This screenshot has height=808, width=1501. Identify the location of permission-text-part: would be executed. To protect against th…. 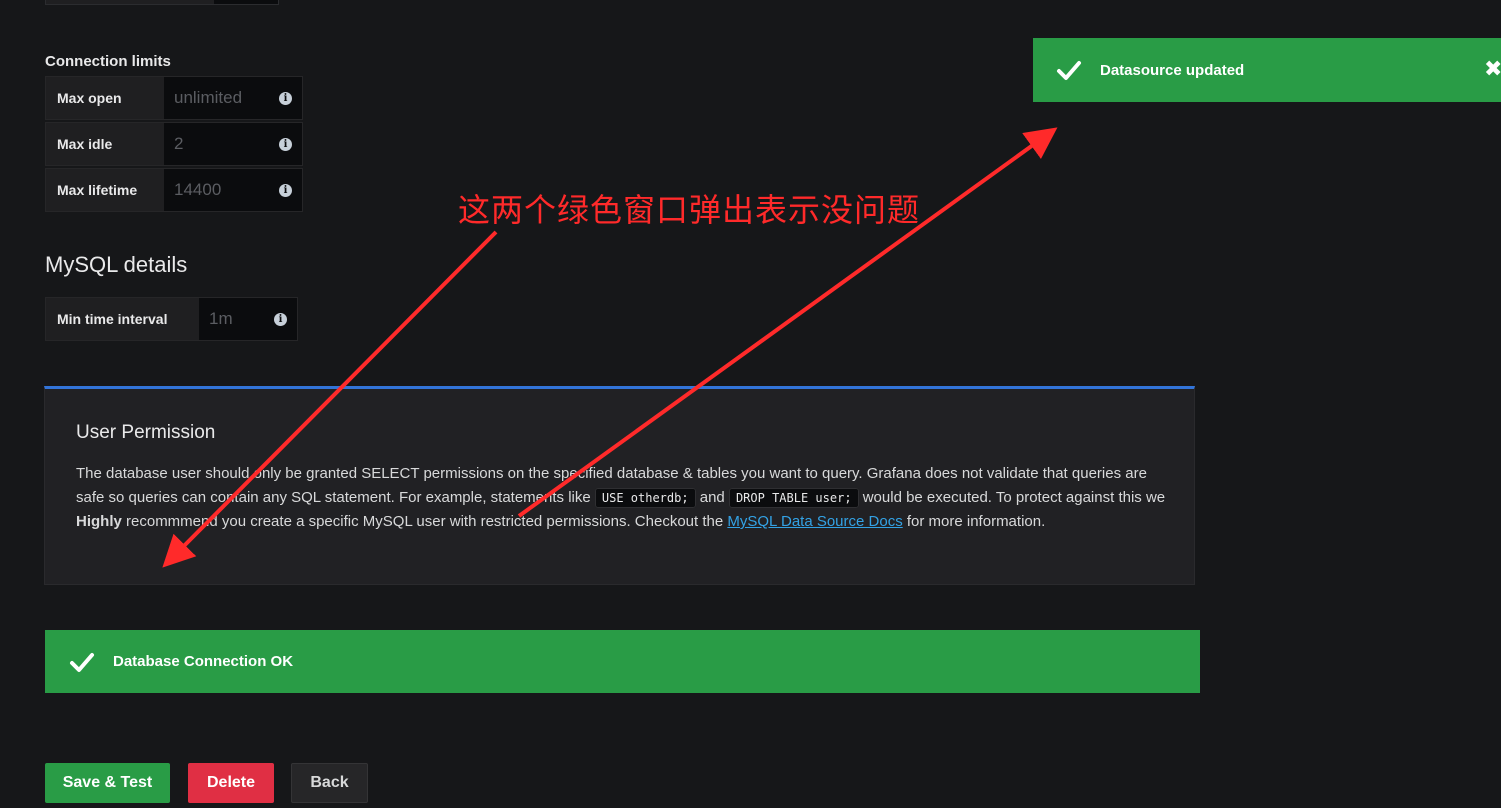
(1012, 497).